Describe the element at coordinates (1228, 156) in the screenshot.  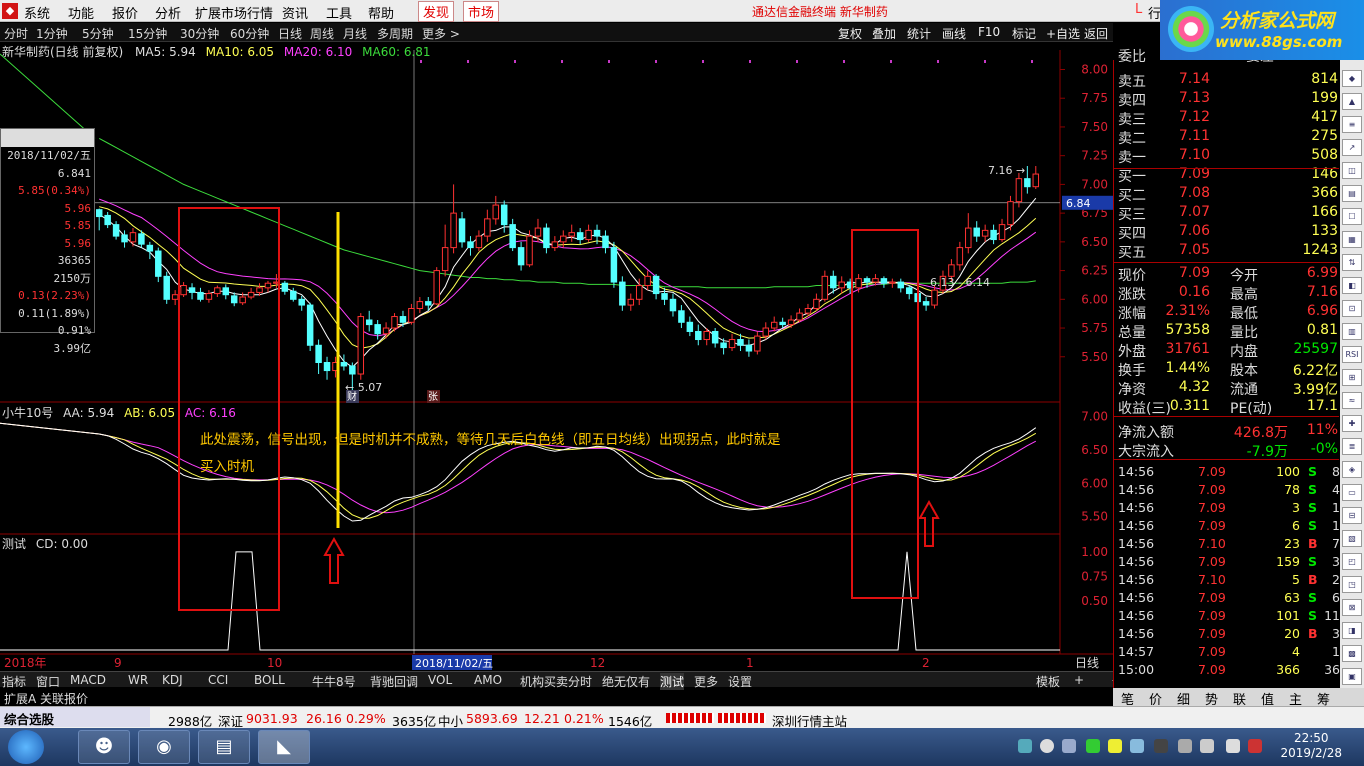
I see `orderbook-row: 卖一 7.10 508` at that location.